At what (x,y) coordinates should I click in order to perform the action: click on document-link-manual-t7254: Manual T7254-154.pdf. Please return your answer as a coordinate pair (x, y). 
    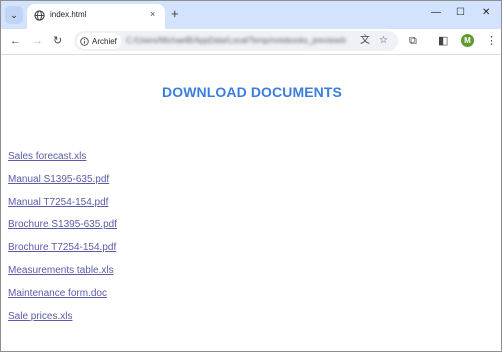
    Looking at the image, I should click on (62, 207).